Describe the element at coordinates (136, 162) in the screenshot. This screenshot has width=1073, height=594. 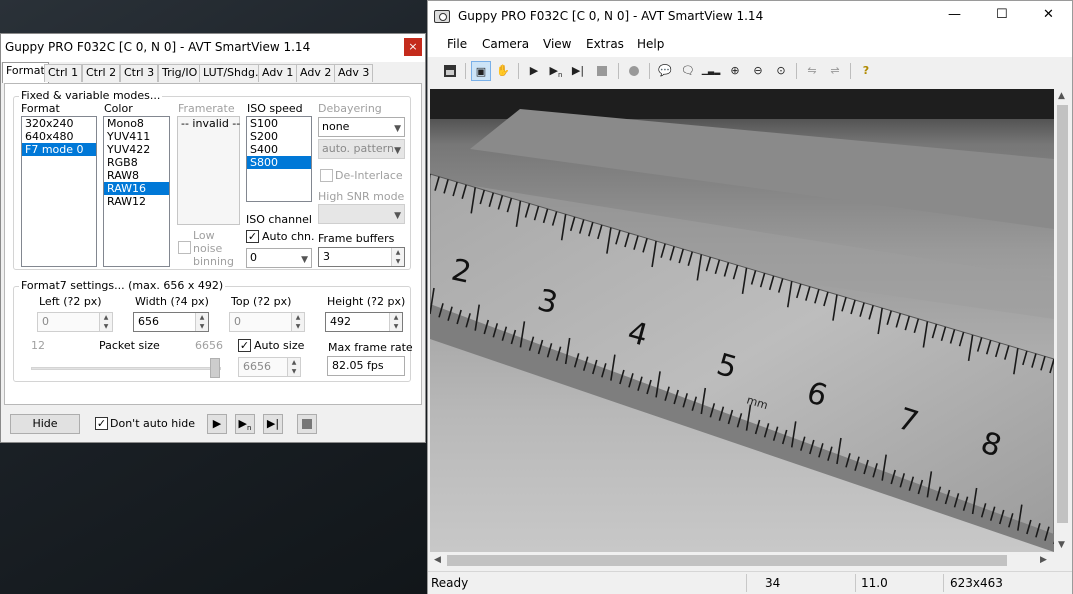
I see `list-item: RGB8` at that location.